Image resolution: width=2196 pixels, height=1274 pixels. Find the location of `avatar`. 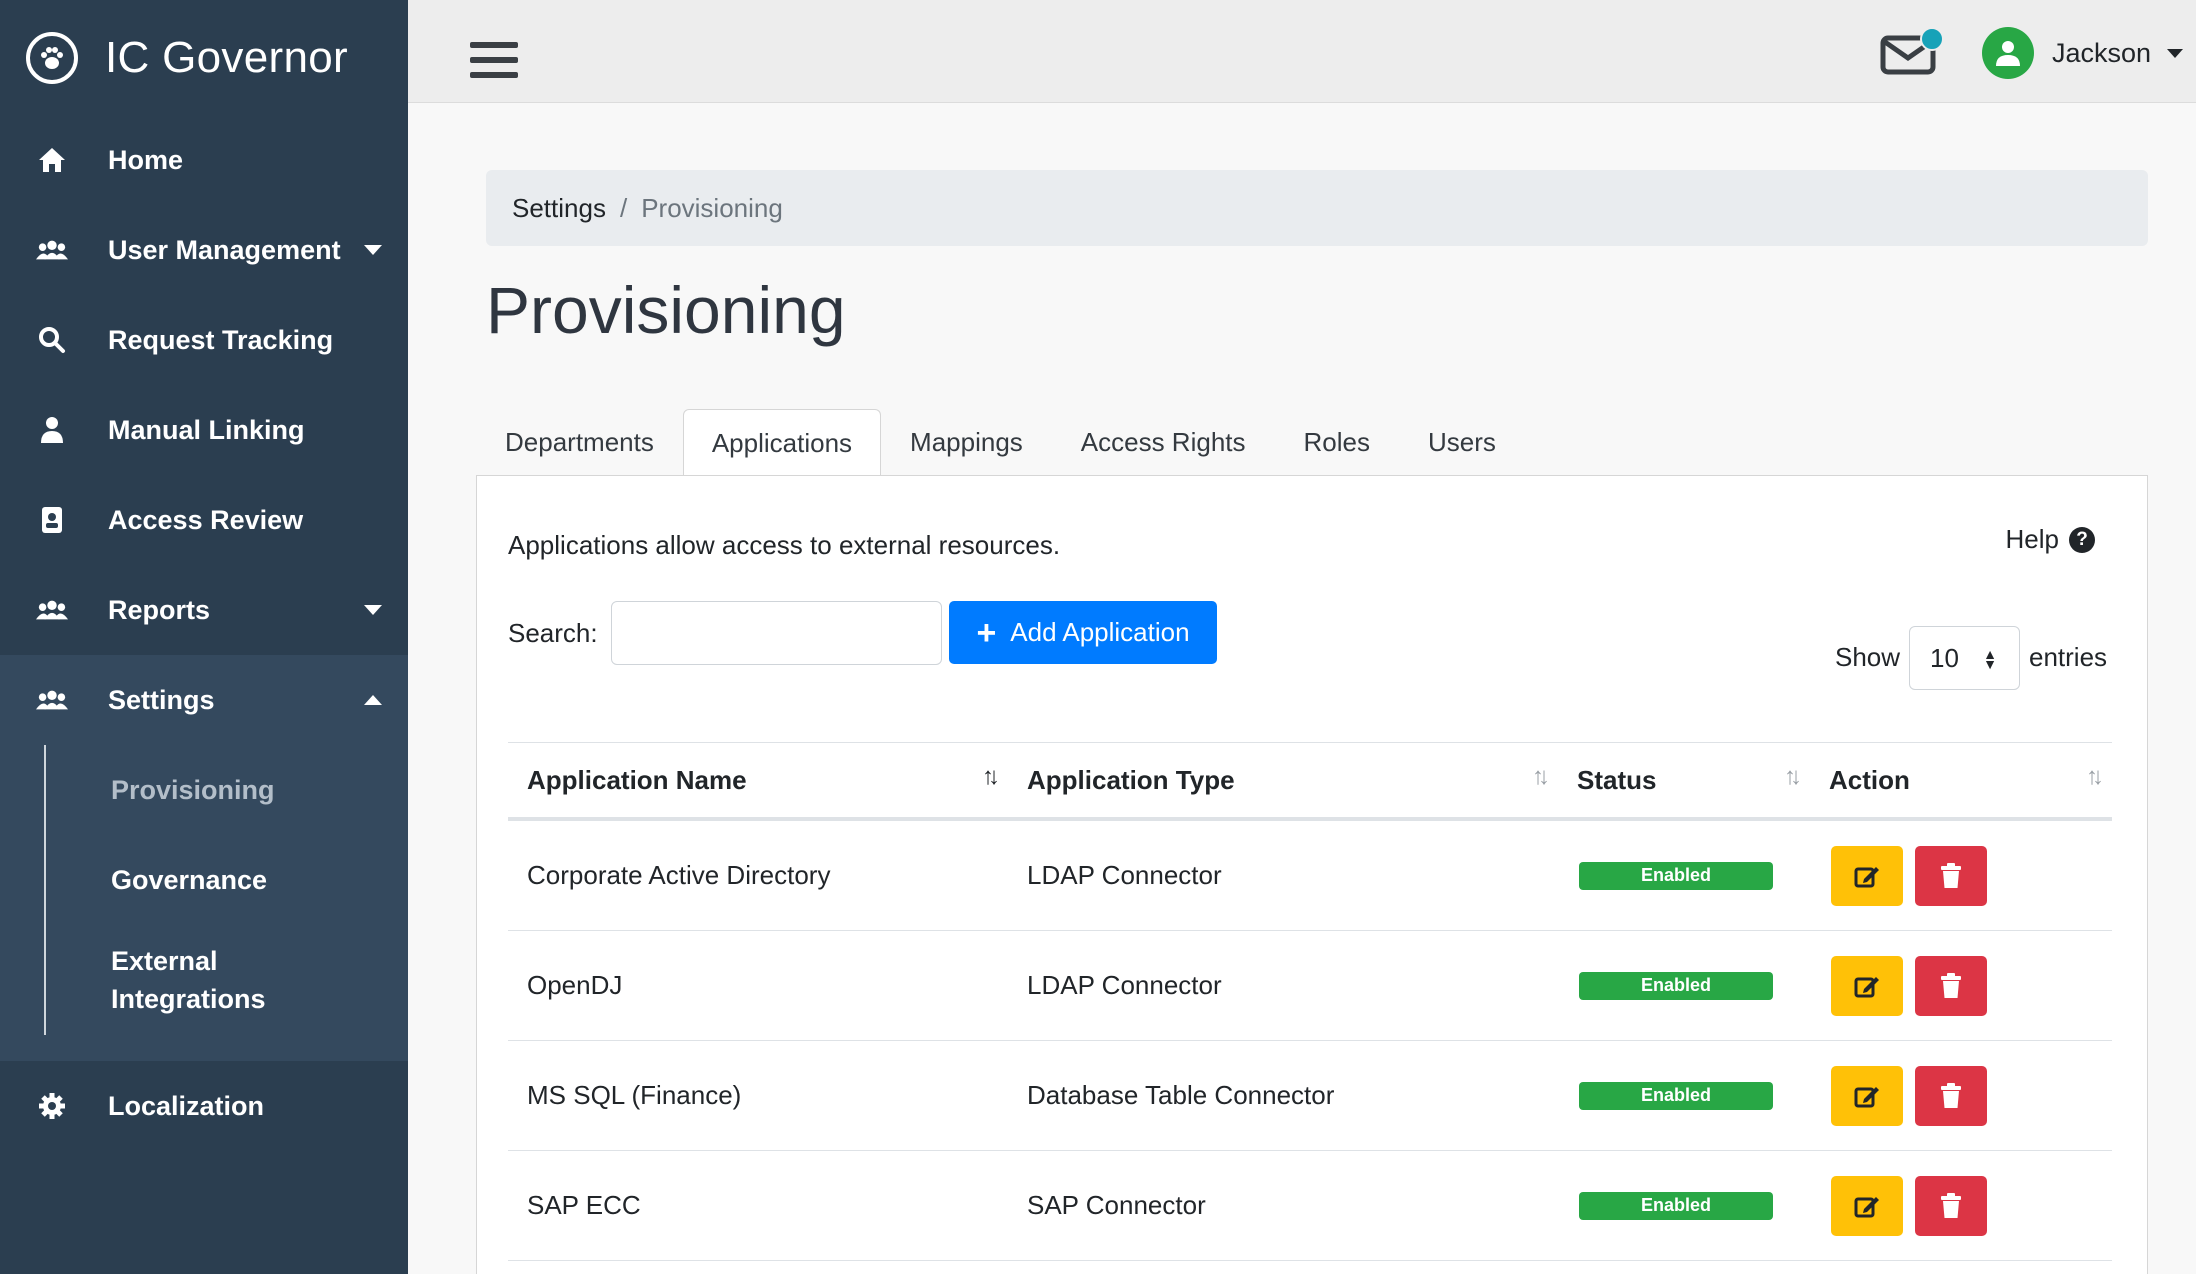

avatar is located at coordinates (2008, 53).